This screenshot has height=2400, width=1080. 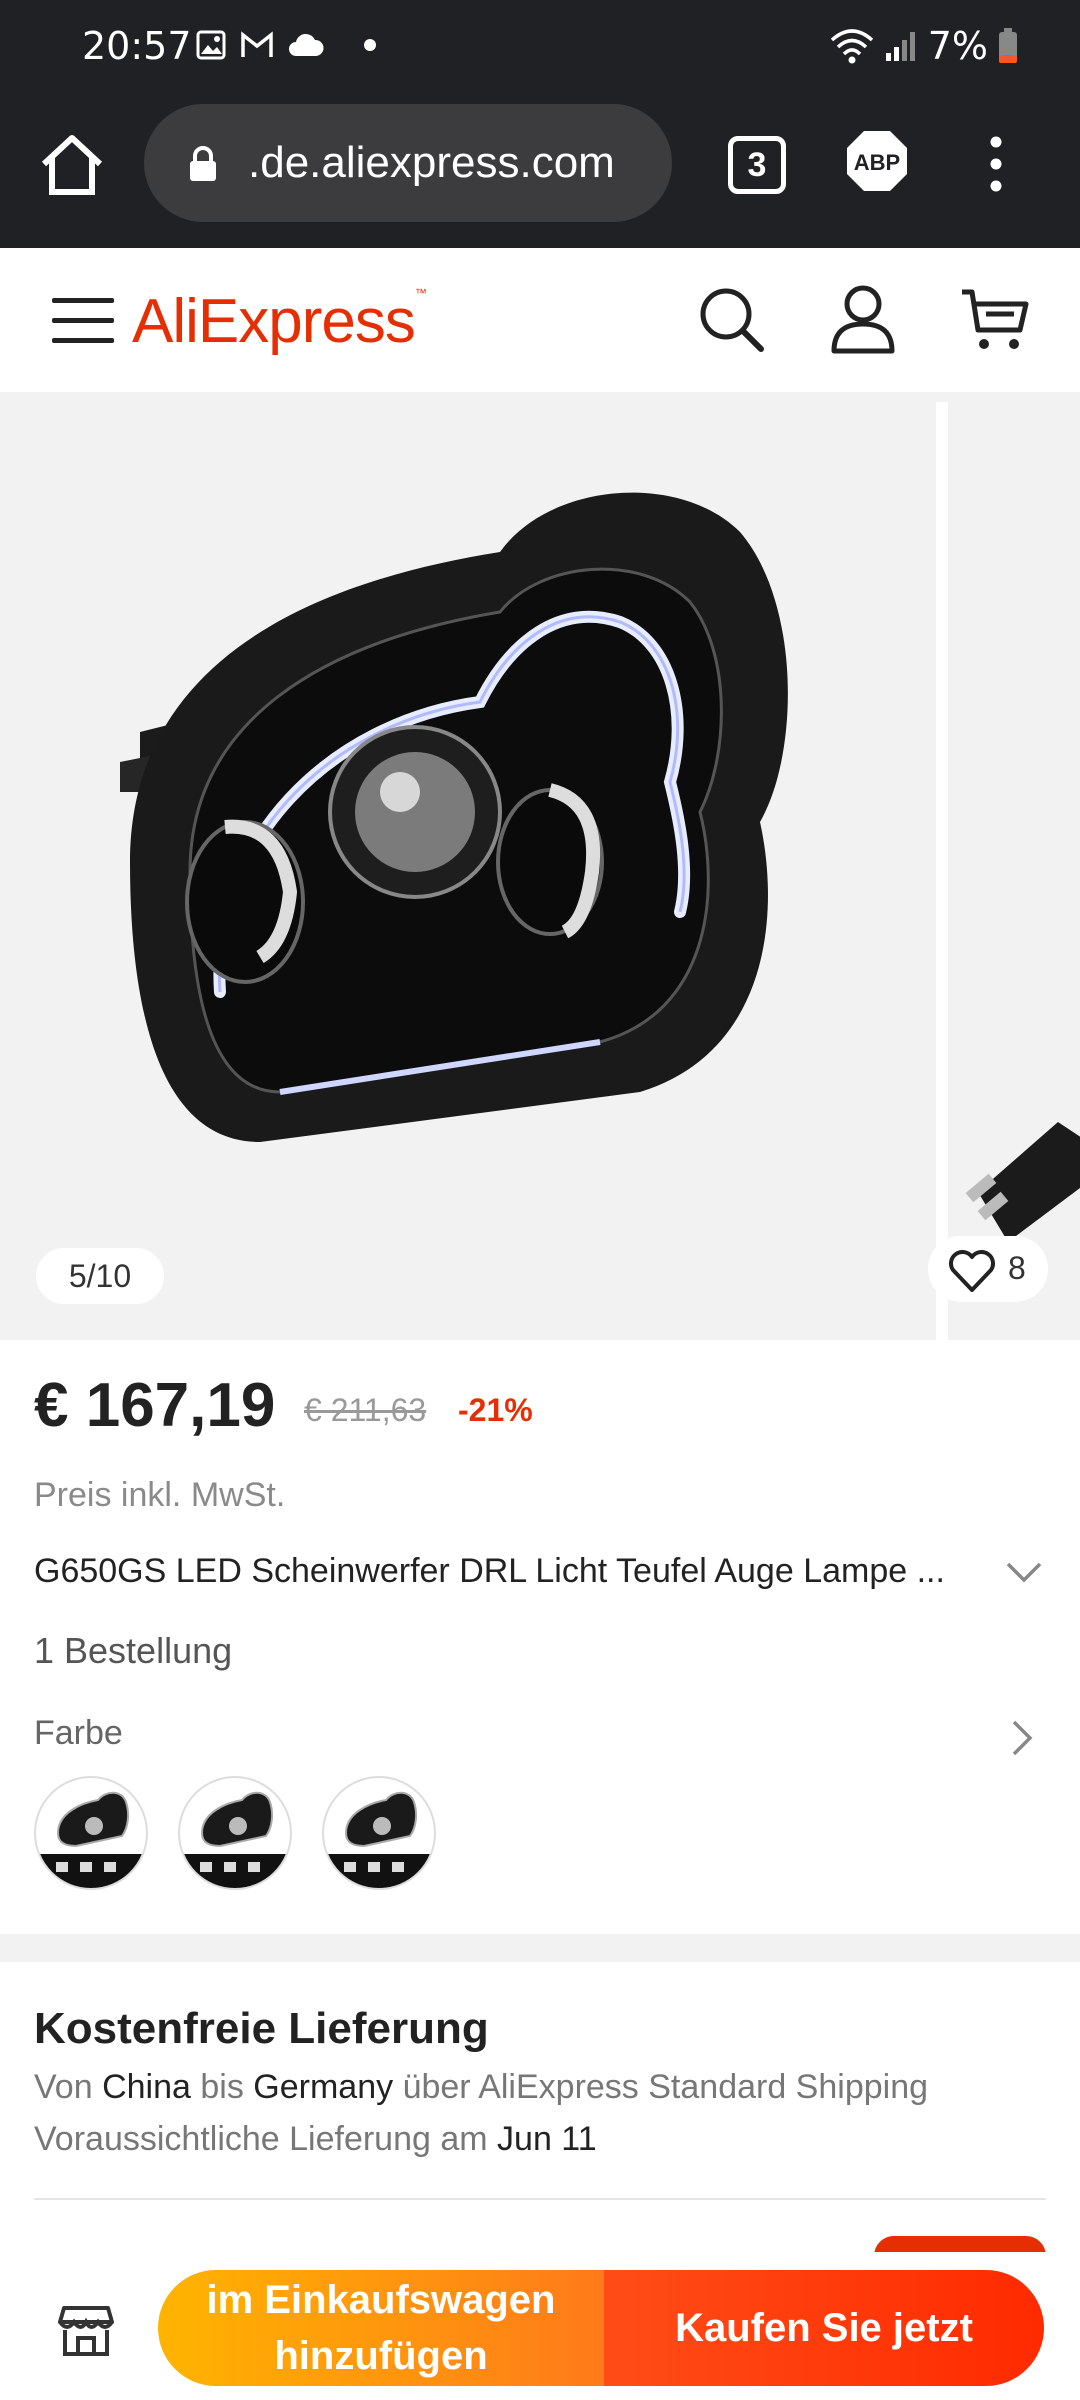 I want to click on cart-icon, so click(x=995, y=320).